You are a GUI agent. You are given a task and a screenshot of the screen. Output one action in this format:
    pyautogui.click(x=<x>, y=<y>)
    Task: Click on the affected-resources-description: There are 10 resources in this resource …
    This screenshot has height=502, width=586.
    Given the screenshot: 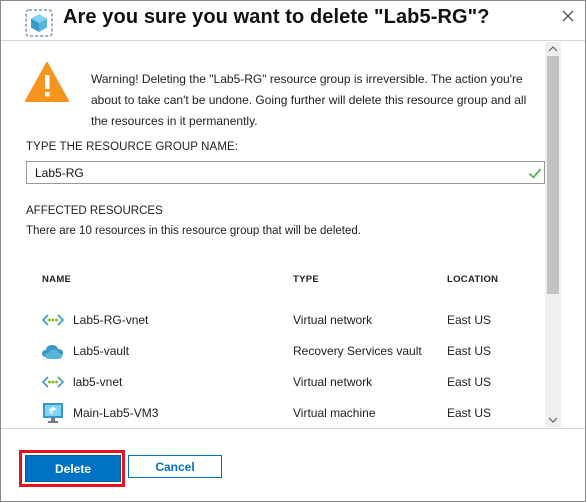 What is the action you would take?
    pyautogui.click(x=193, y=231)
    